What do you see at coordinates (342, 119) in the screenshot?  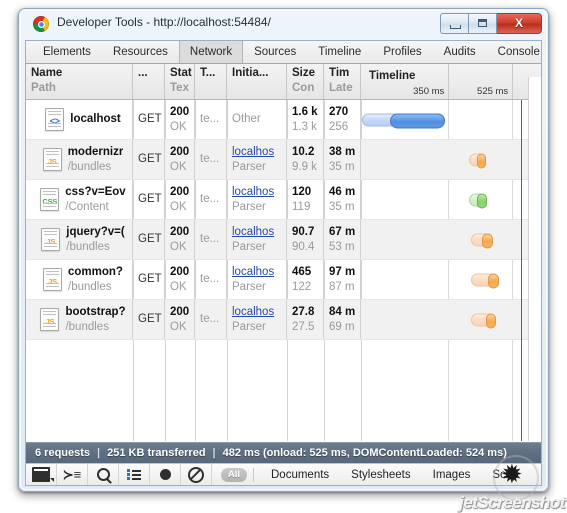 I see `cell-time: 270 256` at bounding box center [342, 119].